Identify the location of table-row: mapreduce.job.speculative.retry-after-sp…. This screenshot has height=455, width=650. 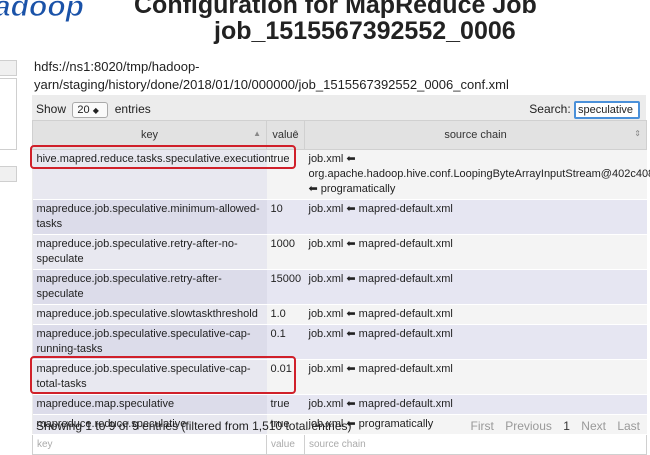
(339, 287).